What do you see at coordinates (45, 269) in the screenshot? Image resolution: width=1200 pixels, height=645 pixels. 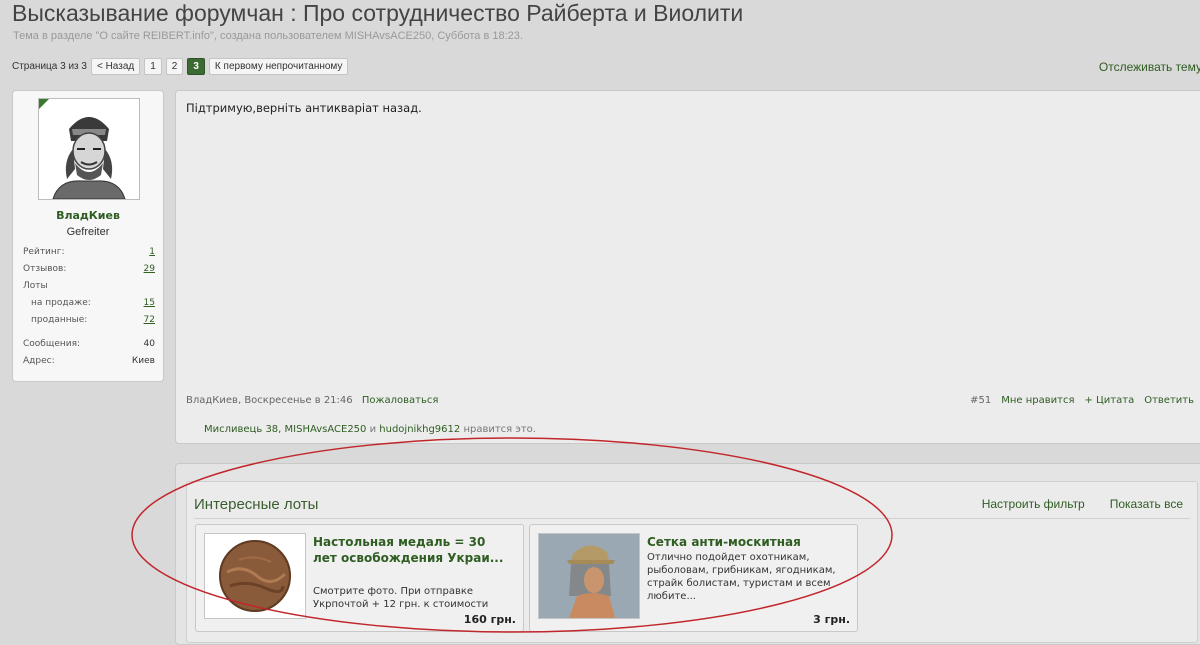 I see `stat-label: Отзывов:` at bounding box center [45, 269].